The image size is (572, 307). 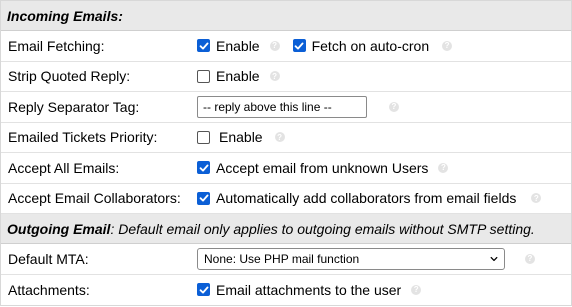 What do you see at coordinates (74, 106) in the screenshot?
I see `reply-separator-label: Reply Separator Tag:` at bounding box center [74, 106].